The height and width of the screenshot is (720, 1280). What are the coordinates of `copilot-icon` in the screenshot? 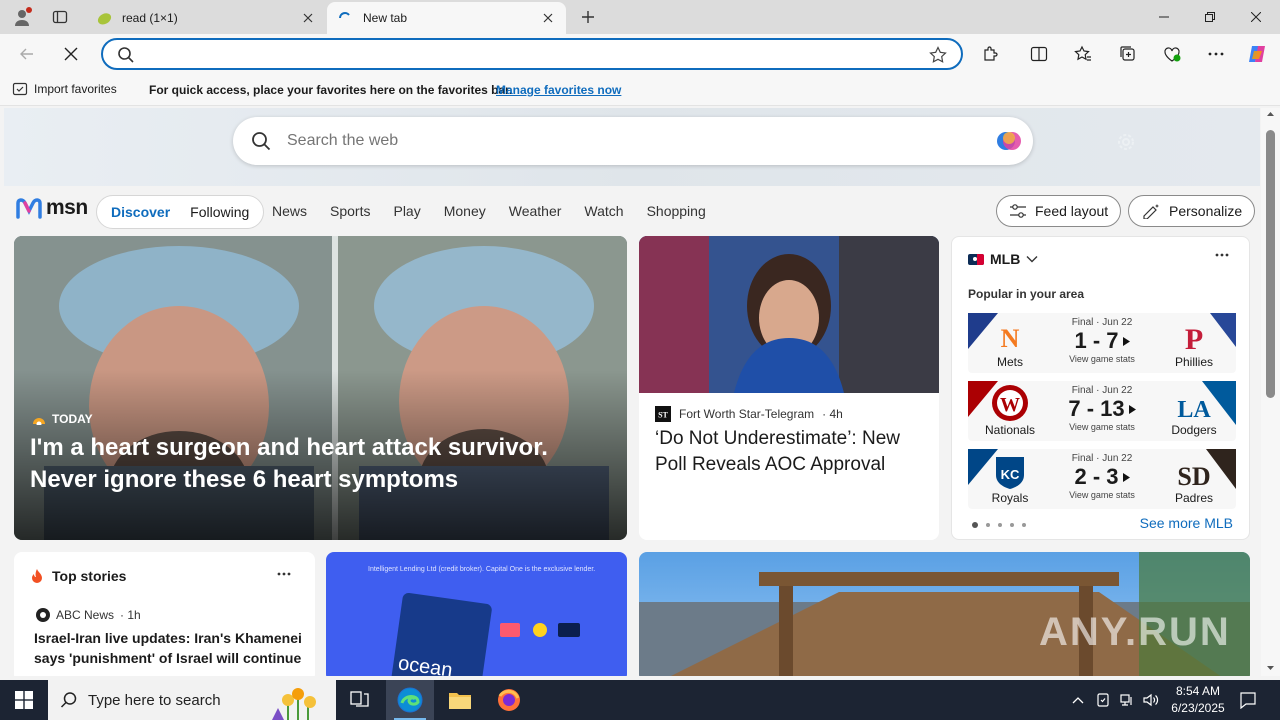 It's located at (1009, 141).